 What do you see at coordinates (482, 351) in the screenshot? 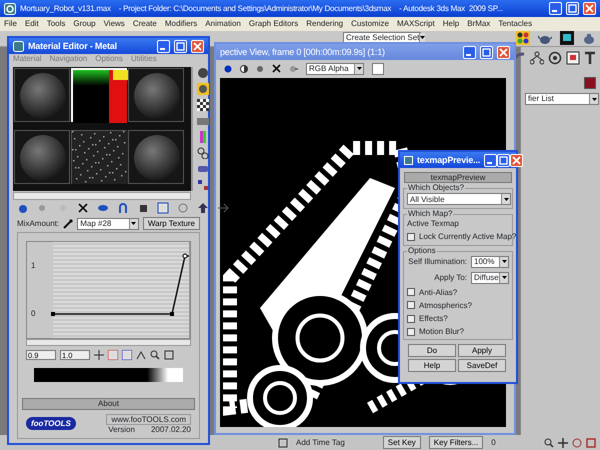
I see `dialog-button: Apply` at bounding box center [482, 351].